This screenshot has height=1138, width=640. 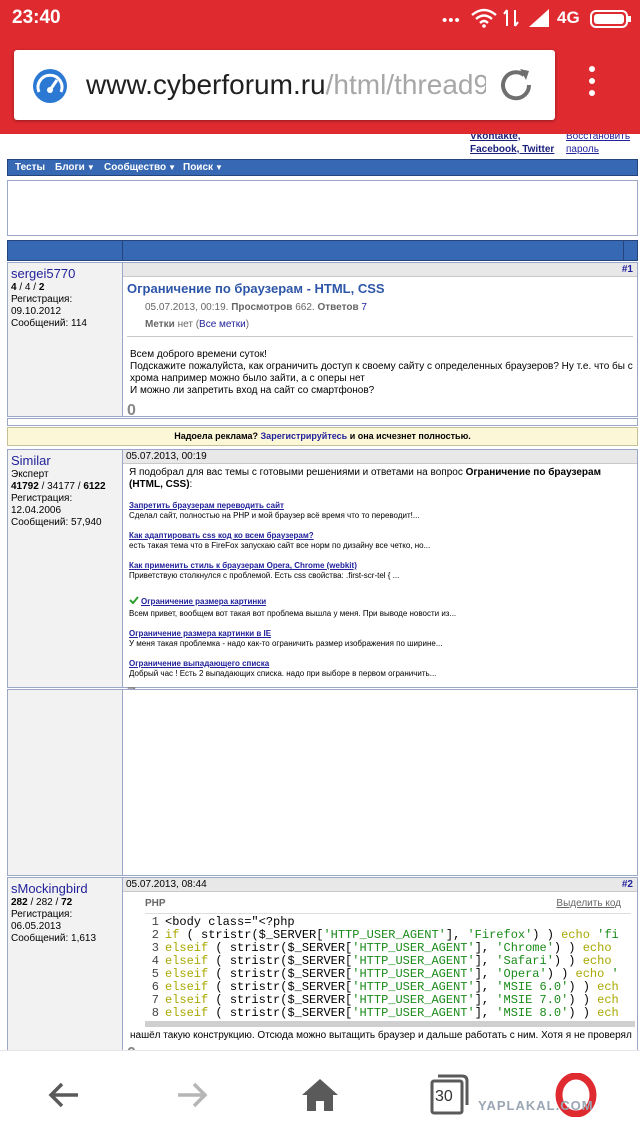 I want to click on vkontakte-link: Vkontakte,, so click(x=512, y=138).